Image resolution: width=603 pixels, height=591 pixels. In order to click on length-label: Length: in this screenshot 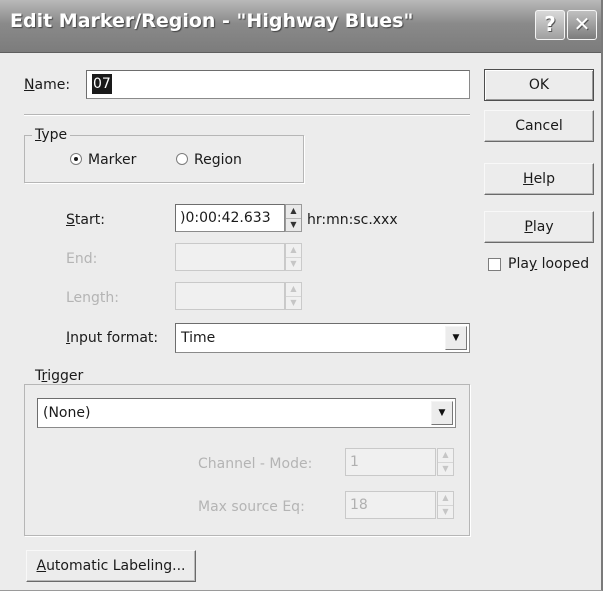, I will do `click(93, 298)`.